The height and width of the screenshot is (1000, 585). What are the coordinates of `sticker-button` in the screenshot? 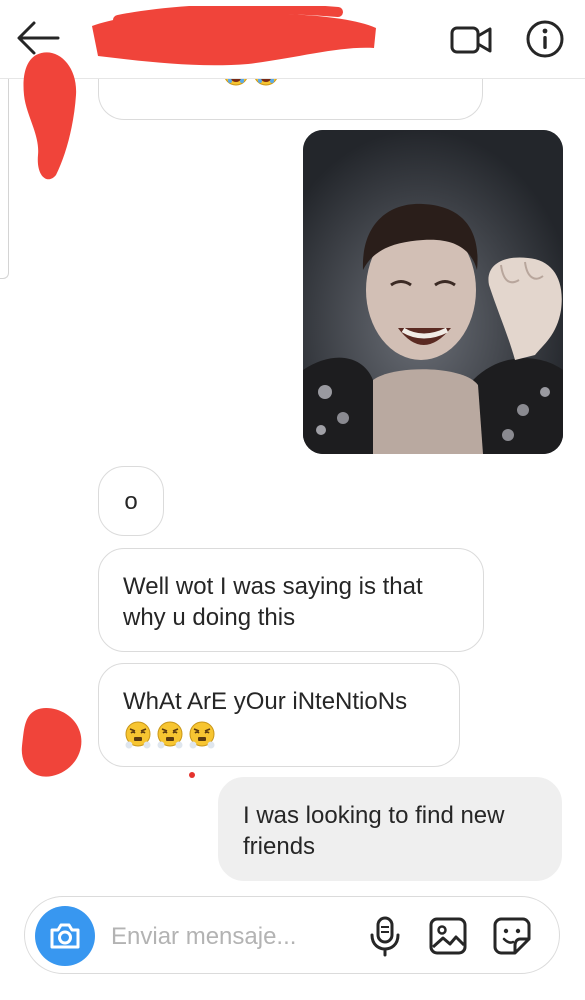 It's located at (512, 936).